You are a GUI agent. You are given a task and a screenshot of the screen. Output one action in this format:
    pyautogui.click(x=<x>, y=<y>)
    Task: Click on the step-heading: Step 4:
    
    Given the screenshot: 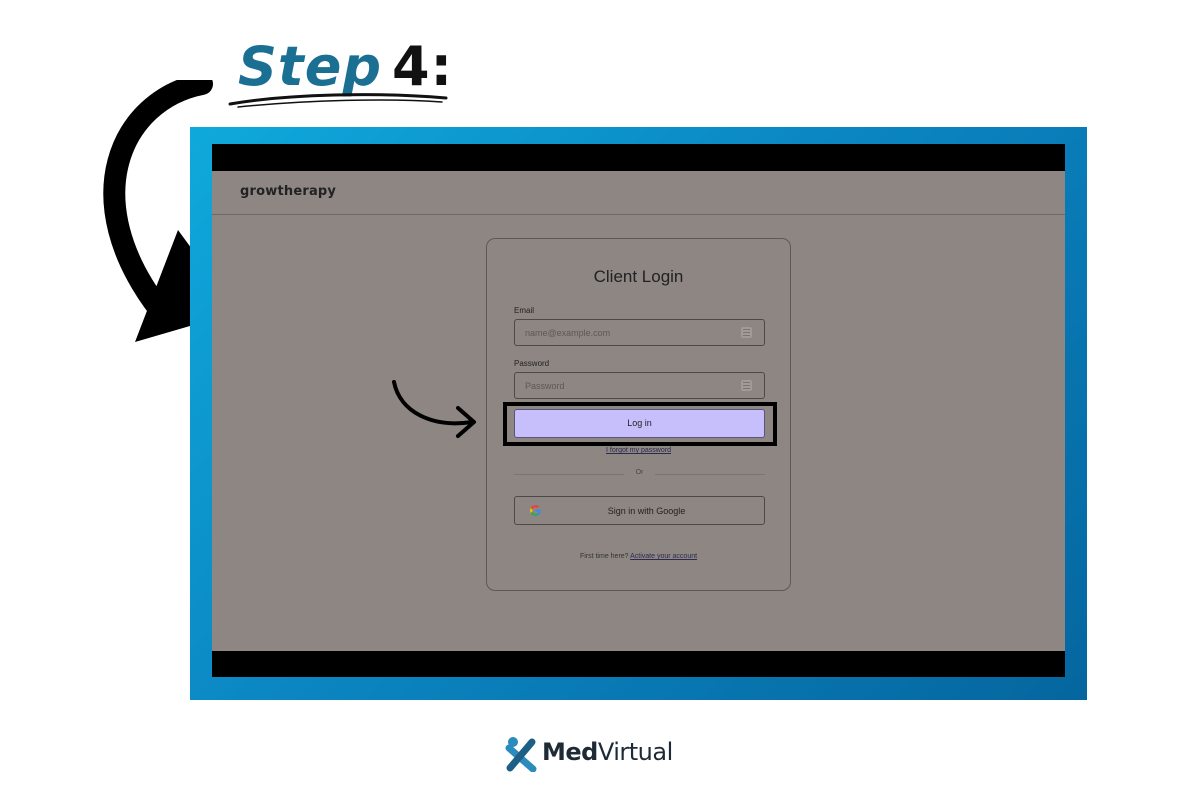 What is the action you would take?
    pyautogui.click(x=345, y=67)
    